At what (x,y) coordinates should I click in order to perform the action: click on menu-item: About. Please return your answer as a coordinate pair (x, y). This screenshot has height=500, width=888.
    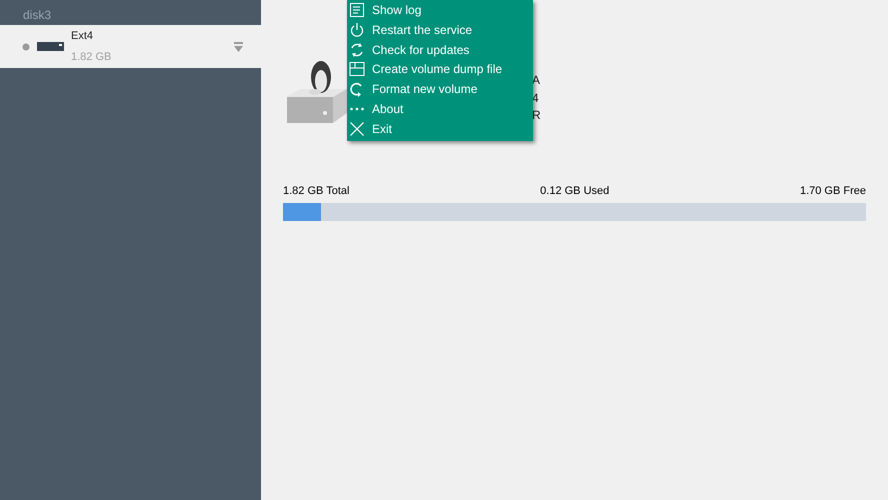
    Looking at the image, I should click on (440, 109).